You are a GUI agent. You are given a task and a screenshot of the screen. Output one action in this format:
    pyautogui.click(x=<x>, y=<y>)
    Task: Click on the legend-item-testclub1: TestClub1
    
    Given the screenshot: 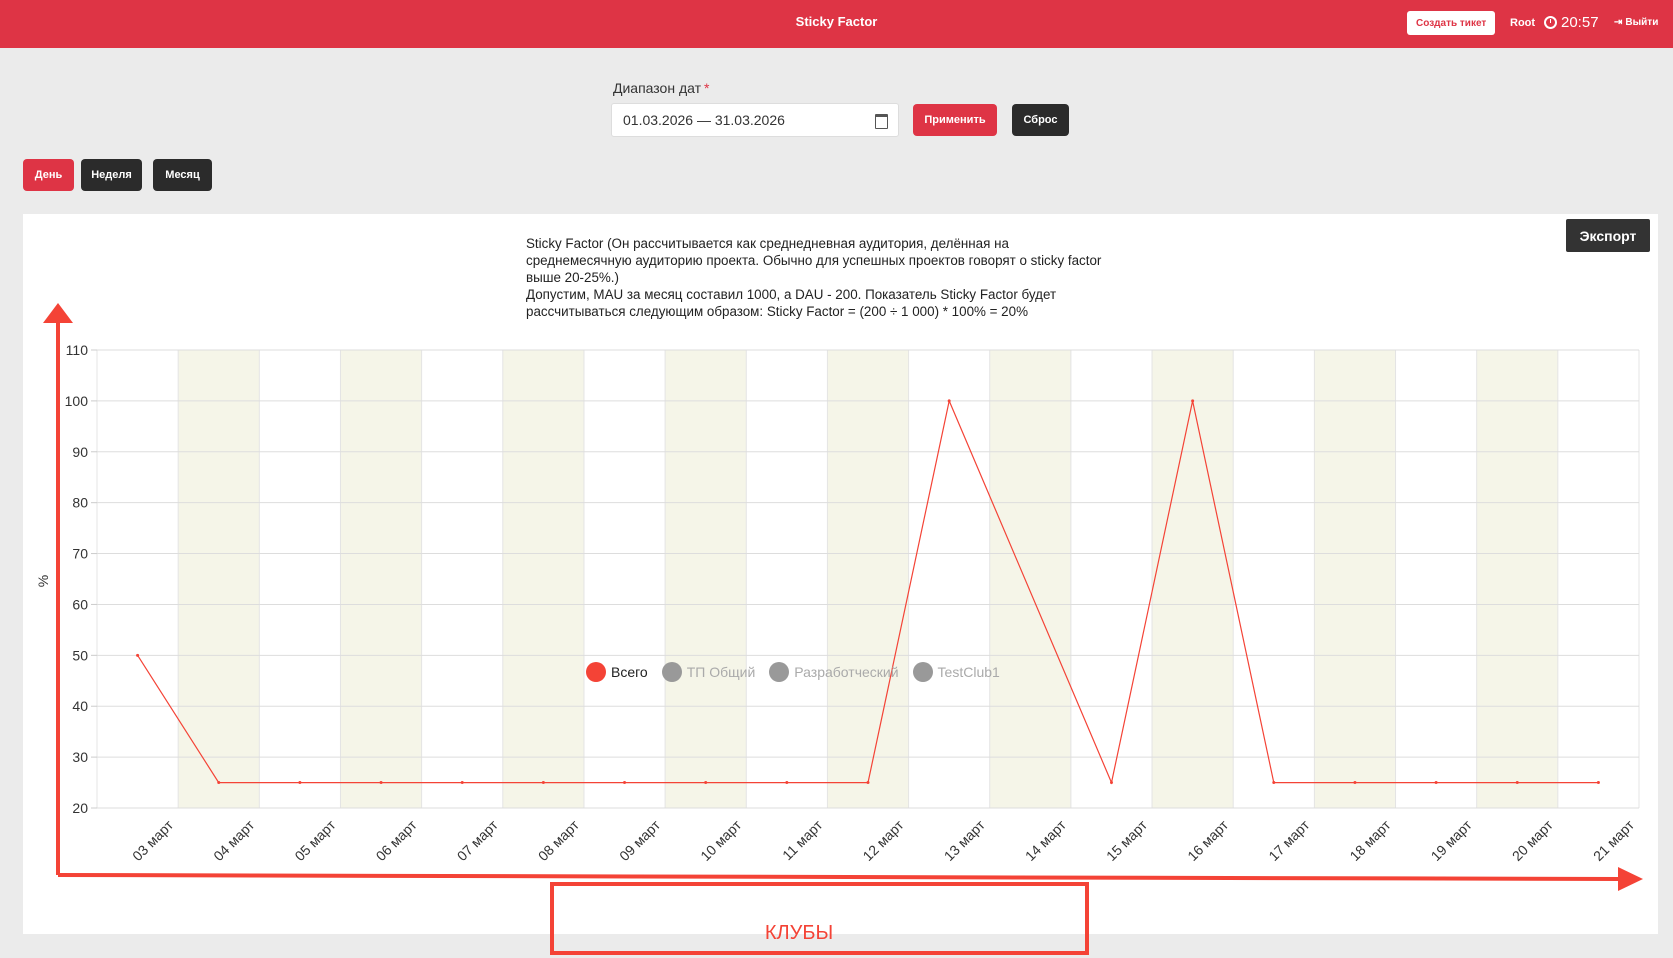 What is the action you would take?
    pyautogui.click(x=956, y=672)
    